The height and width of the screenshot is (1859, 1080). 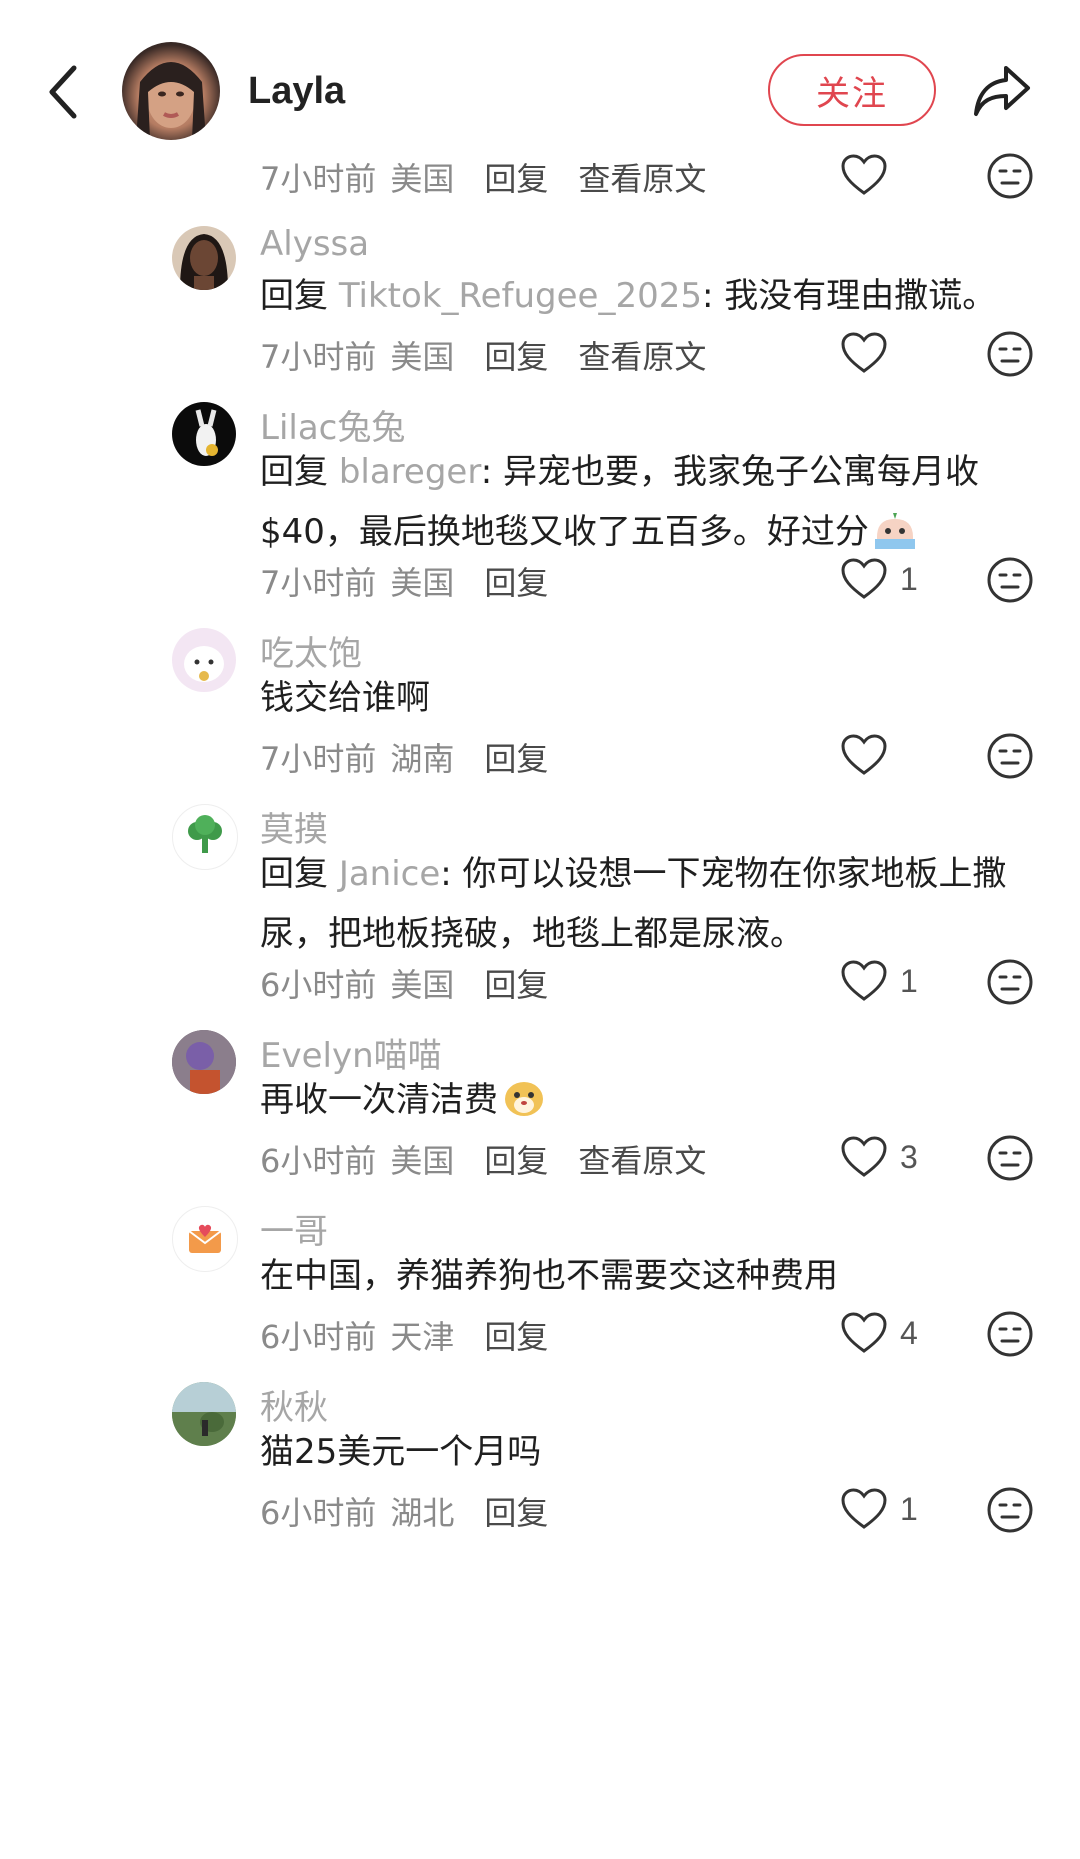 What do you see at coordinates (296, 91) in the screenshot?
I see `author-name: Layla` at bounding box center [296, 91].